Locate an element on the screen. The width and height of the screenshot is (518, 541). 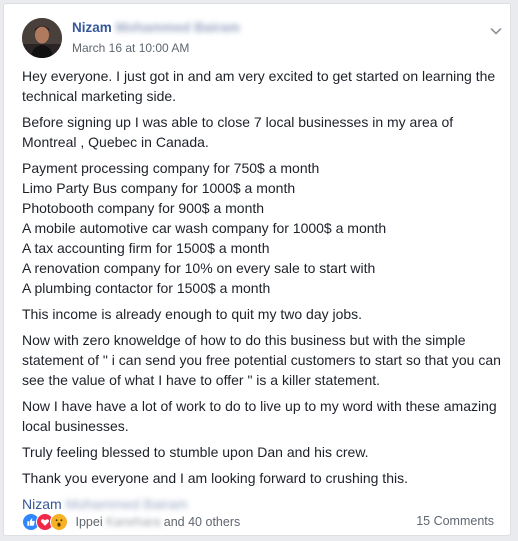
chevron-down-icon is located at coordinates (496, 31).